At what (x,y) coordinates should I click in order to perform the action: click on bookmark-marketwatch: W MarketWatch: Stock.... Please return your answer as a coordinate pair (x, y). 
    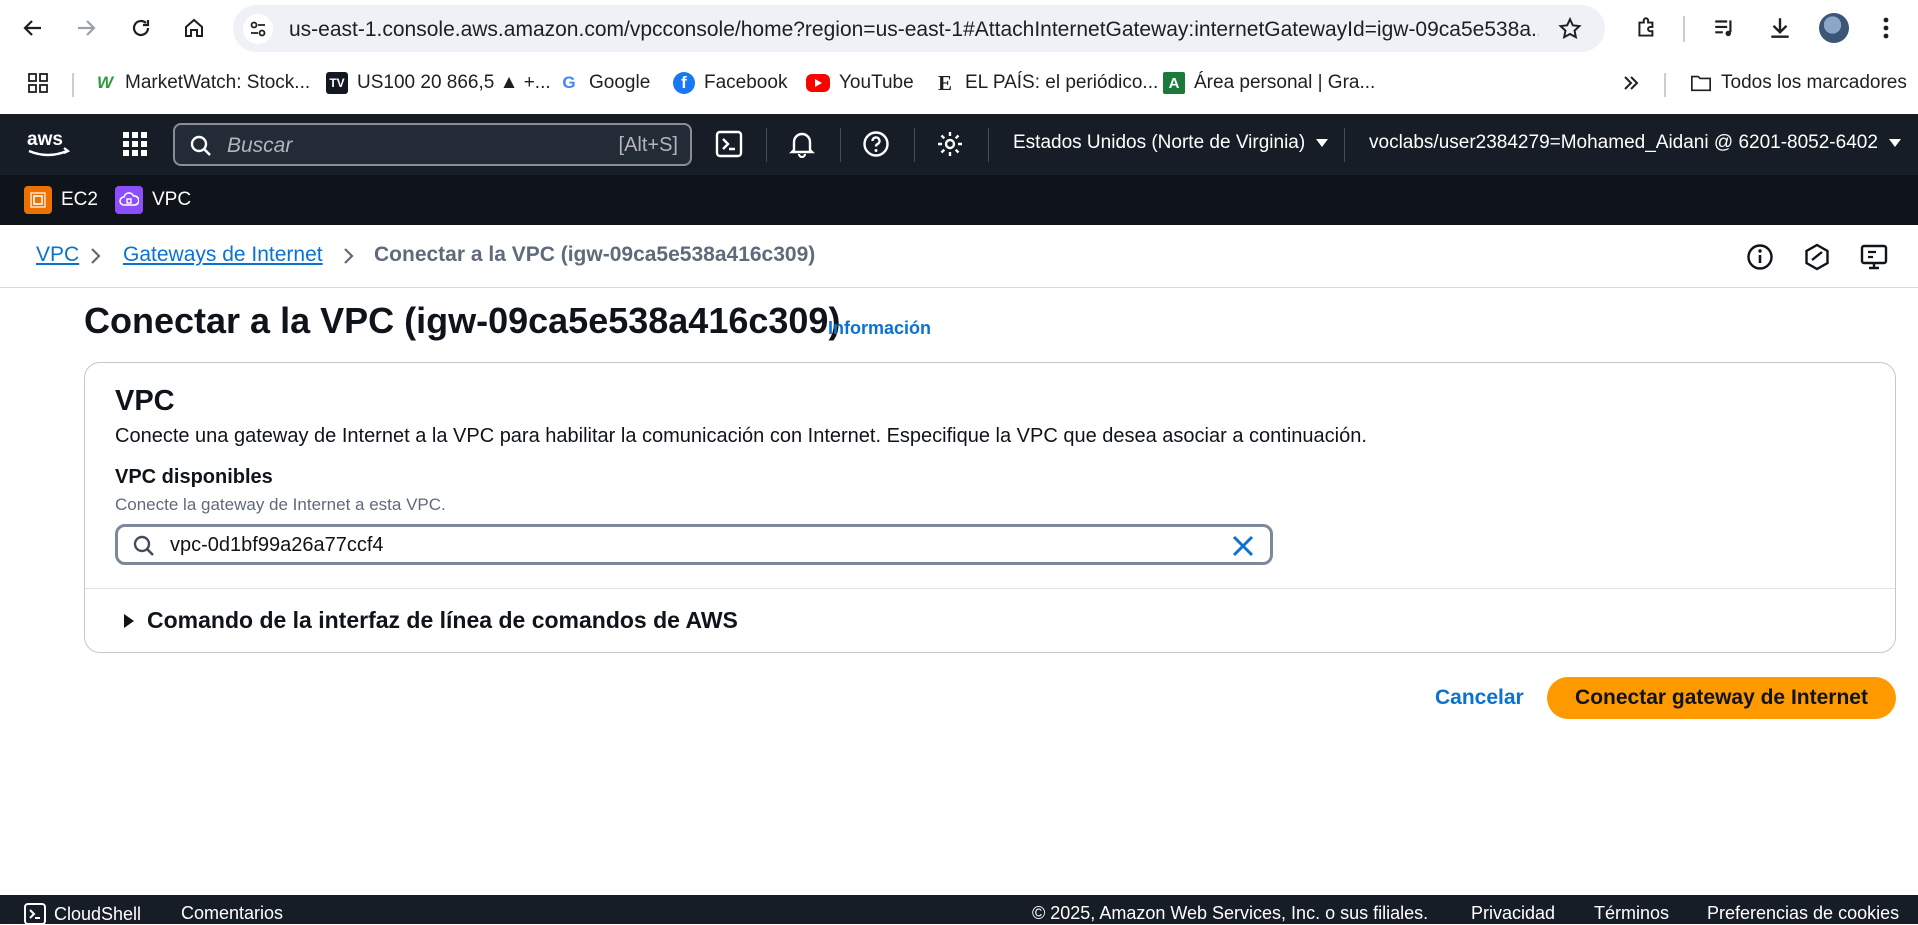
    Looking at the image, I should click on (202, 83).